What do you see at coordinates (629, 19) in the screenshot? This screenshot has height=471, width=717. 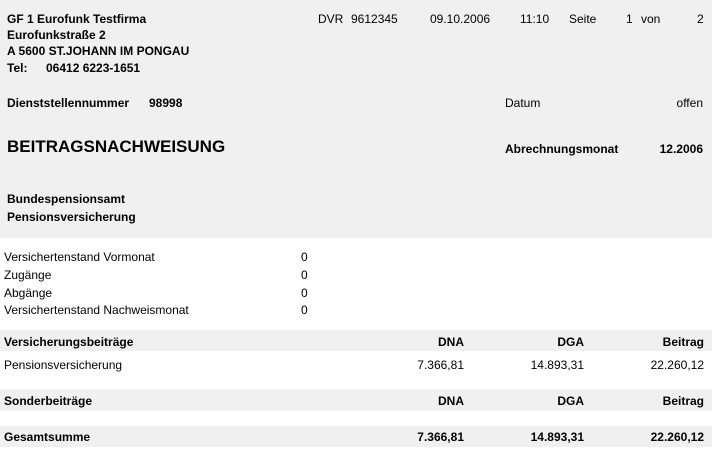 I see `page-current: 1` at bounding box center [629, 19].